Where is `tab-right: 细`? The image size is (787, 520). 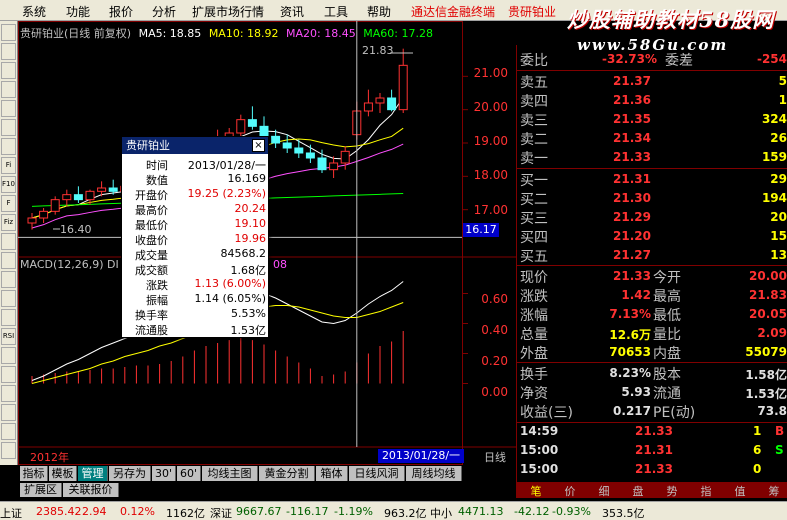
tab-right: 细 is located at coordinates (604, 491).